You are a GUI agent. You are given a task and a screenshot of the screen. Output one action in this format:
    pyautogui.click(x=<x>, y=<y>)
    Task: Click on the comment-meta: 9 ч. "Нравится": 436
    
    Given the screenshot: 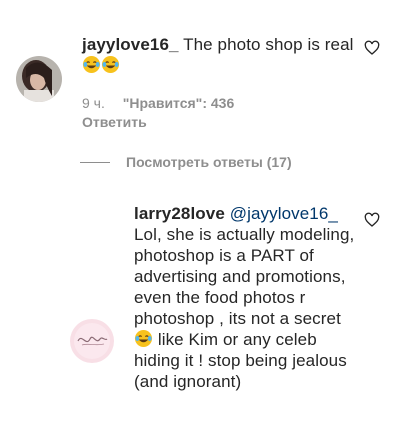 What is the action you would take?
    pyautogui.click(x=158, y=103)
    